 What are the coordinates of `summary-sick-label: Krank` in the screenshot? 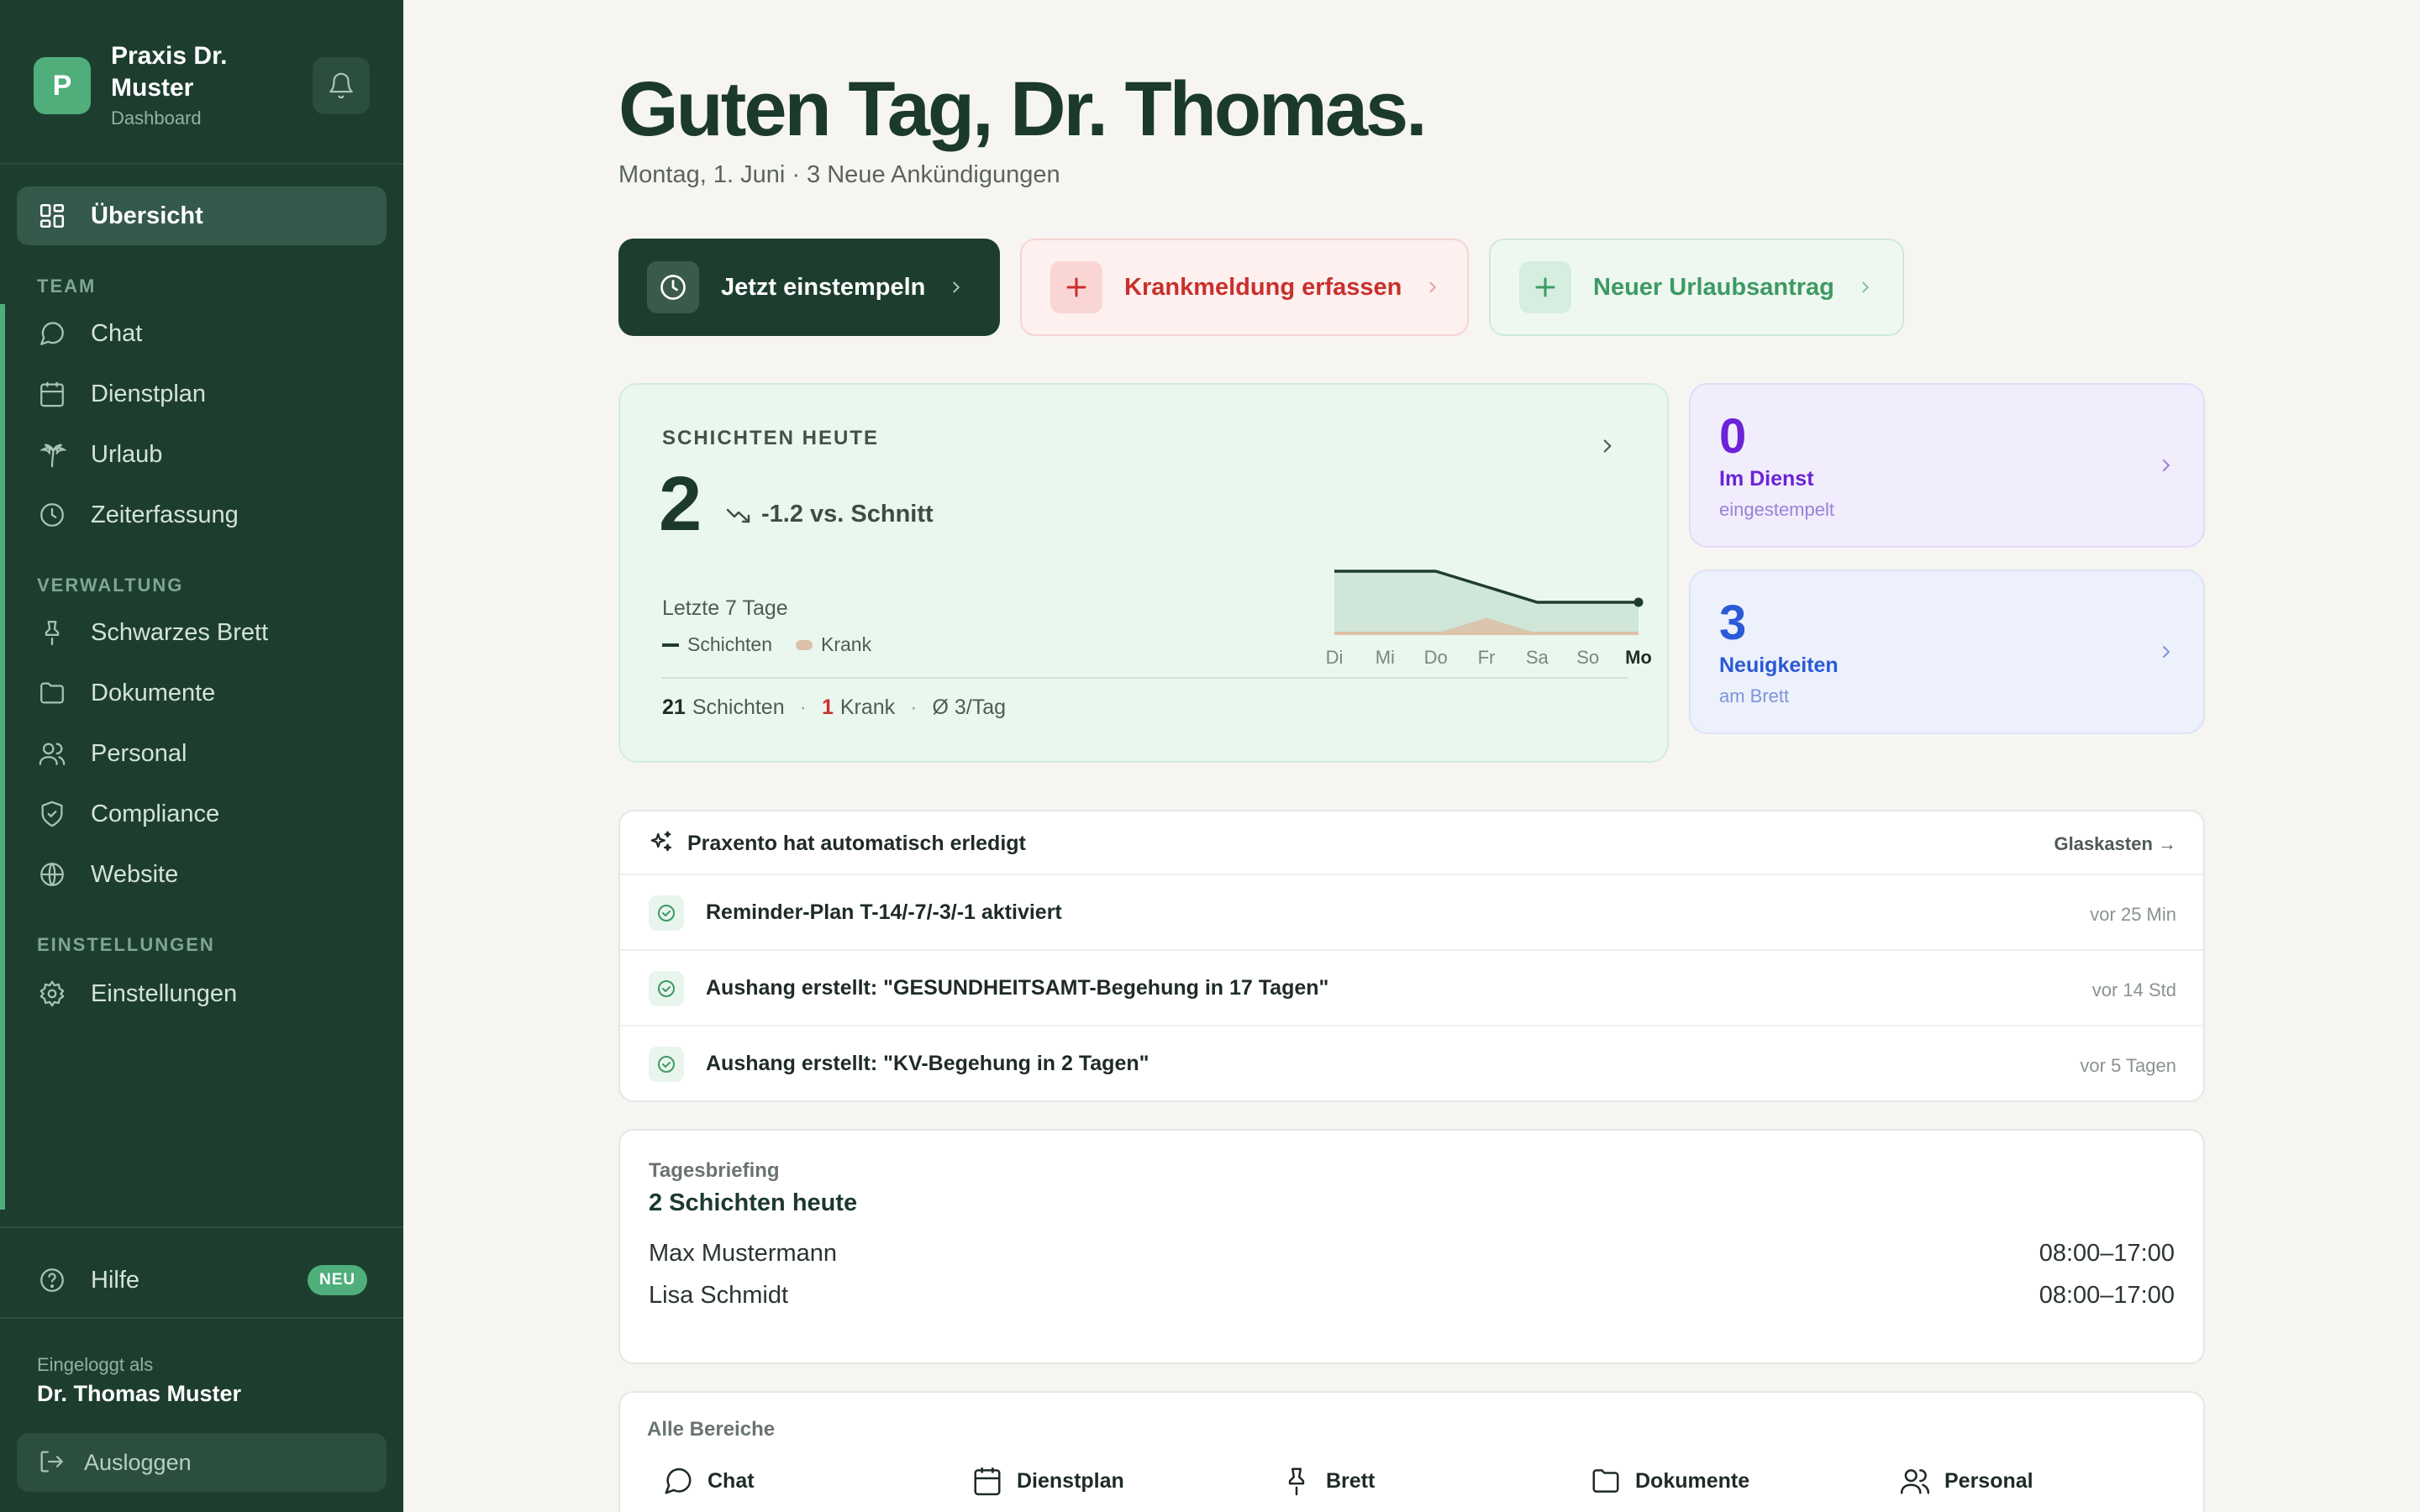 It's located at (868, 707).